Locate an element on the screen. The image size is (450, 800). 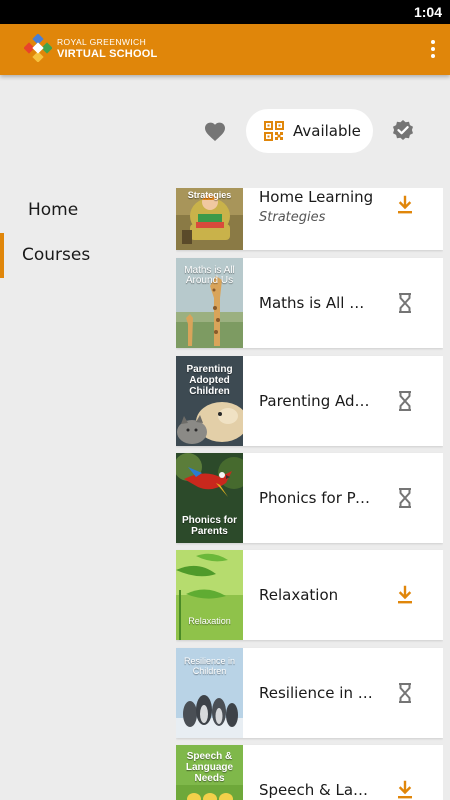
brand-line-1: ROYAL GREENWICH is located at coordinates (102, 42).